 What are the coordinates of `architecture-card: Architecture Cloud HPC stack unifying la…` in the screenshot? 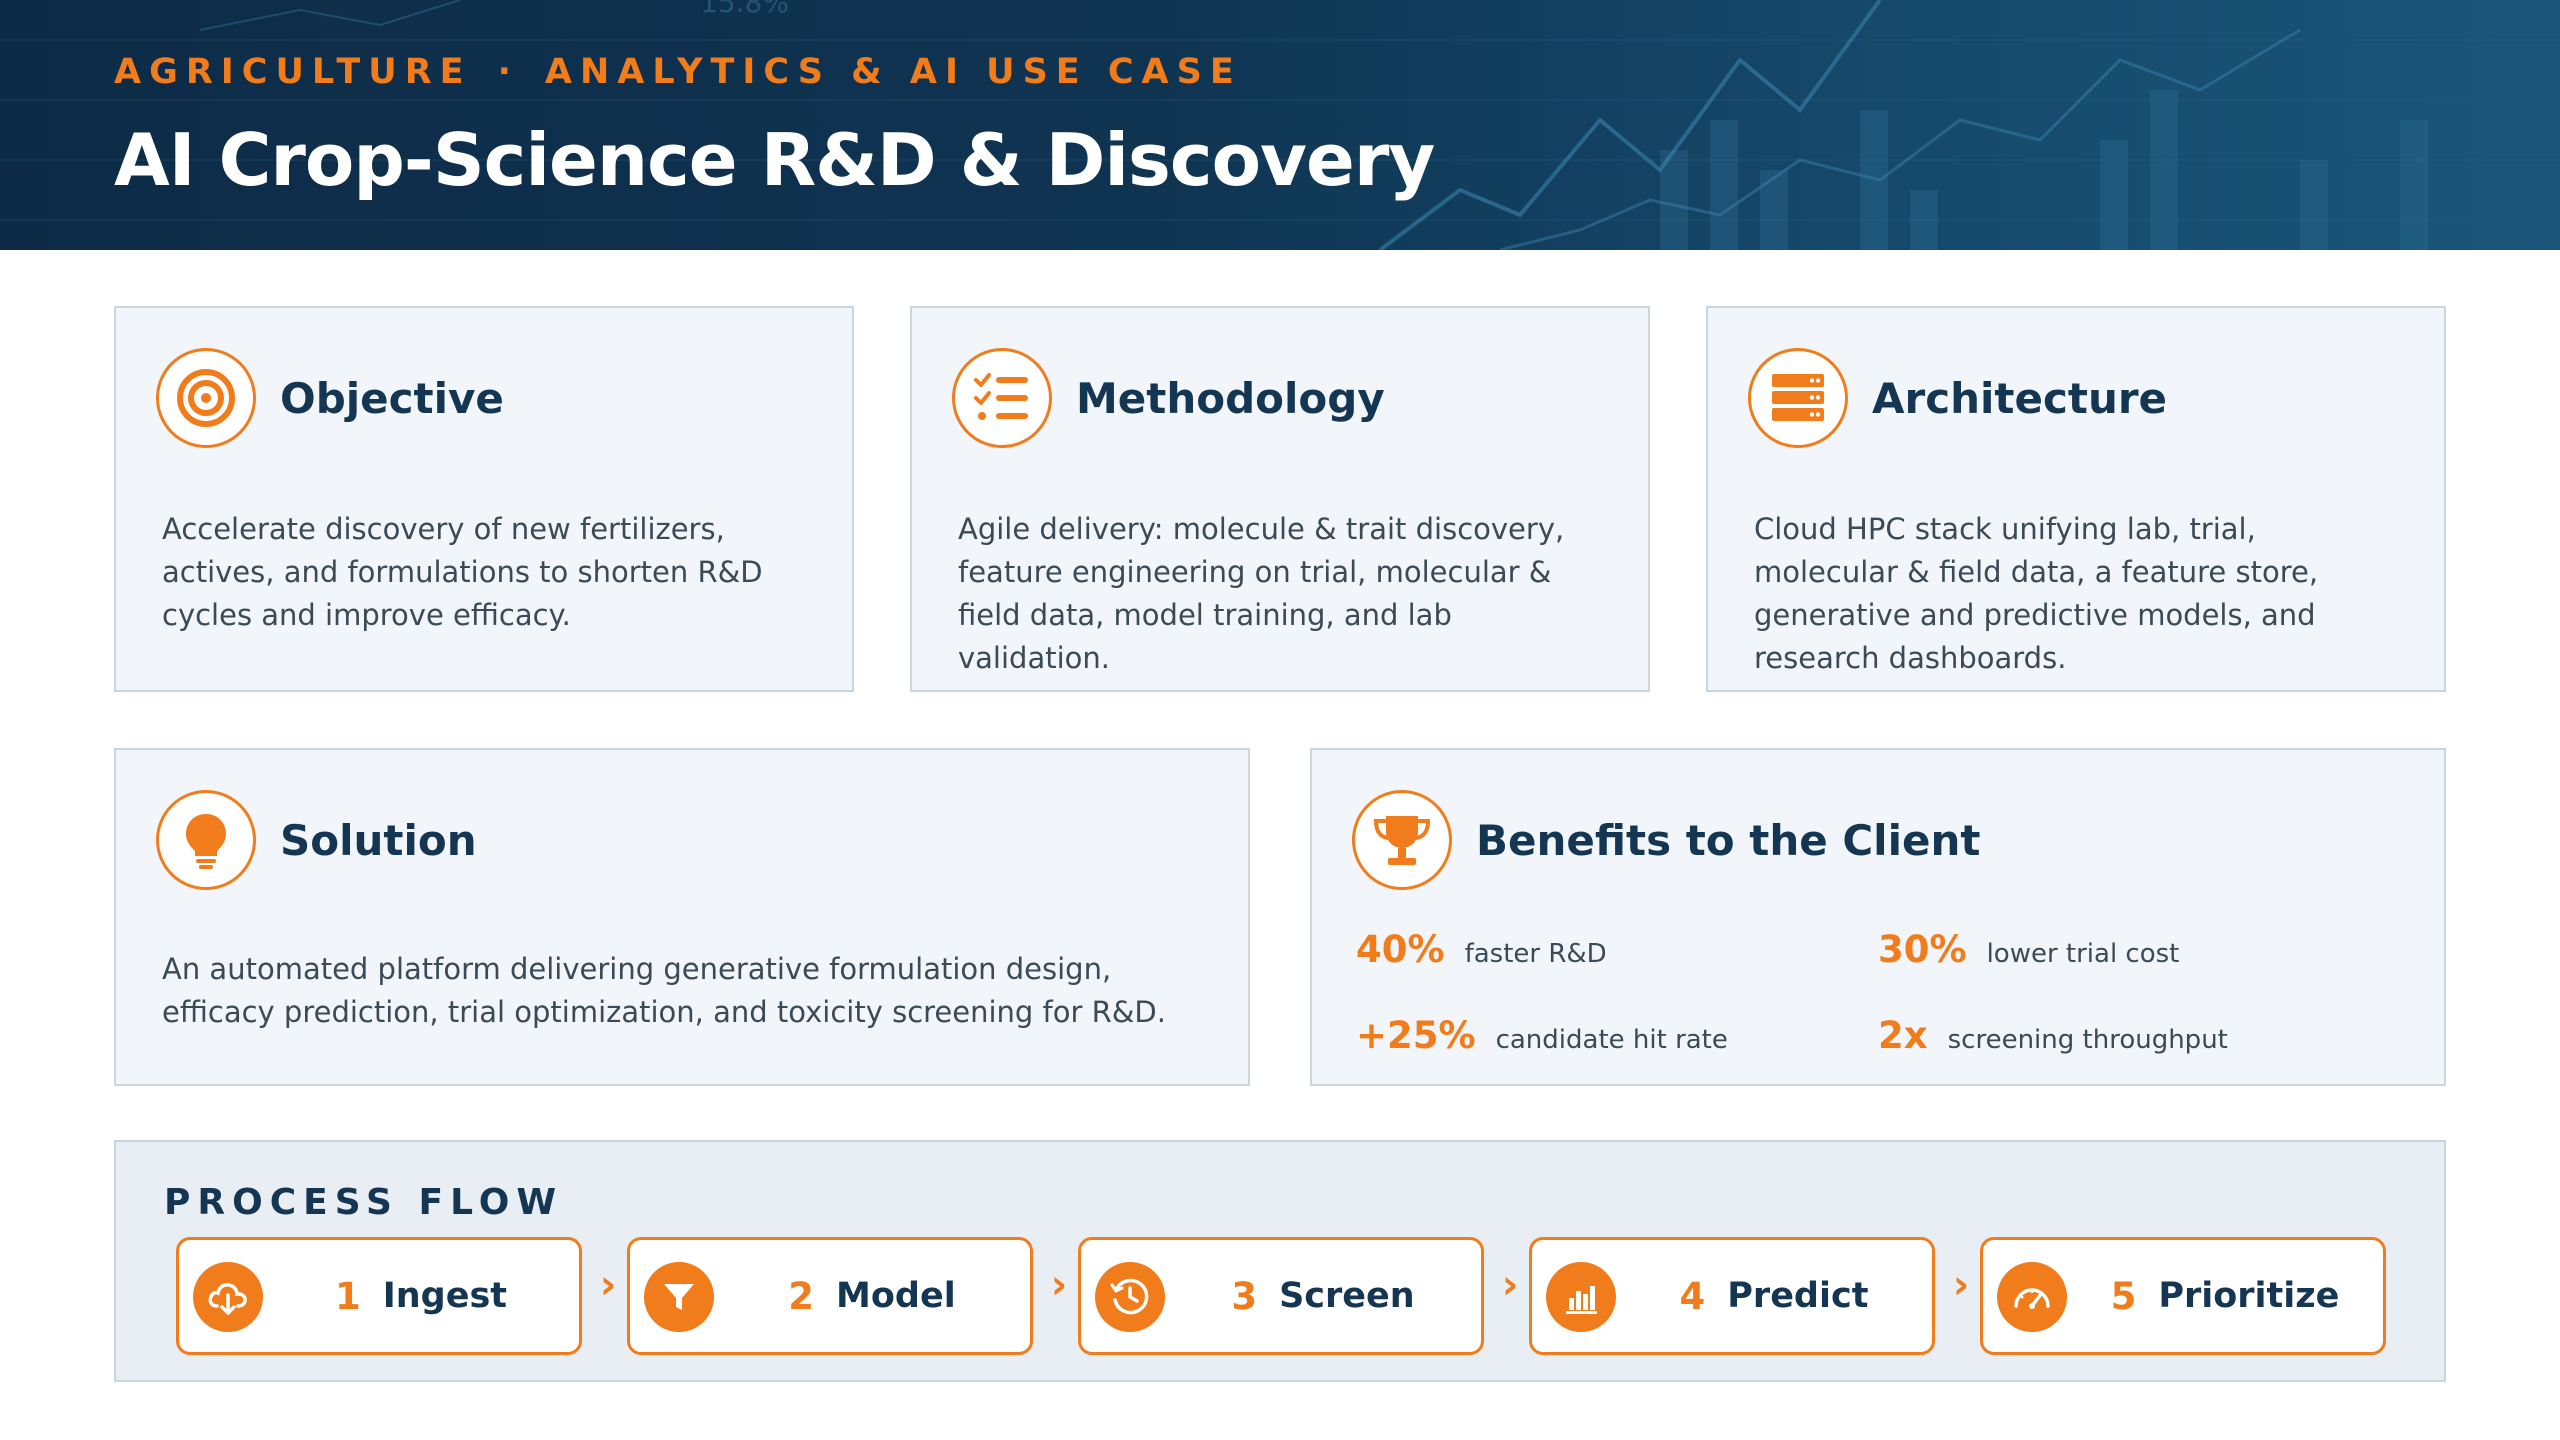 It's located at (2076, 499).